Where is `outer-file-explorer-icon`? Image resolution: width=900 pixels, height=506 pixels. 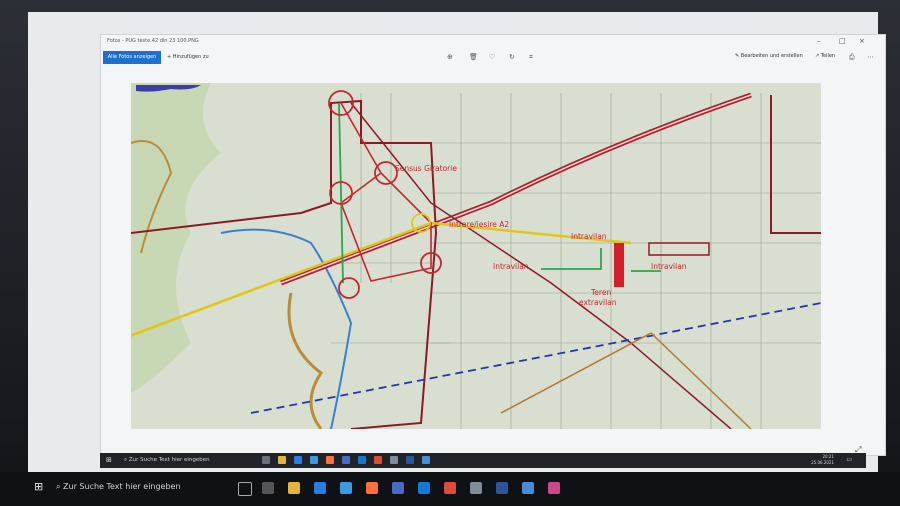 outer-file-explorer-icon is located at coordinates (294, 488).